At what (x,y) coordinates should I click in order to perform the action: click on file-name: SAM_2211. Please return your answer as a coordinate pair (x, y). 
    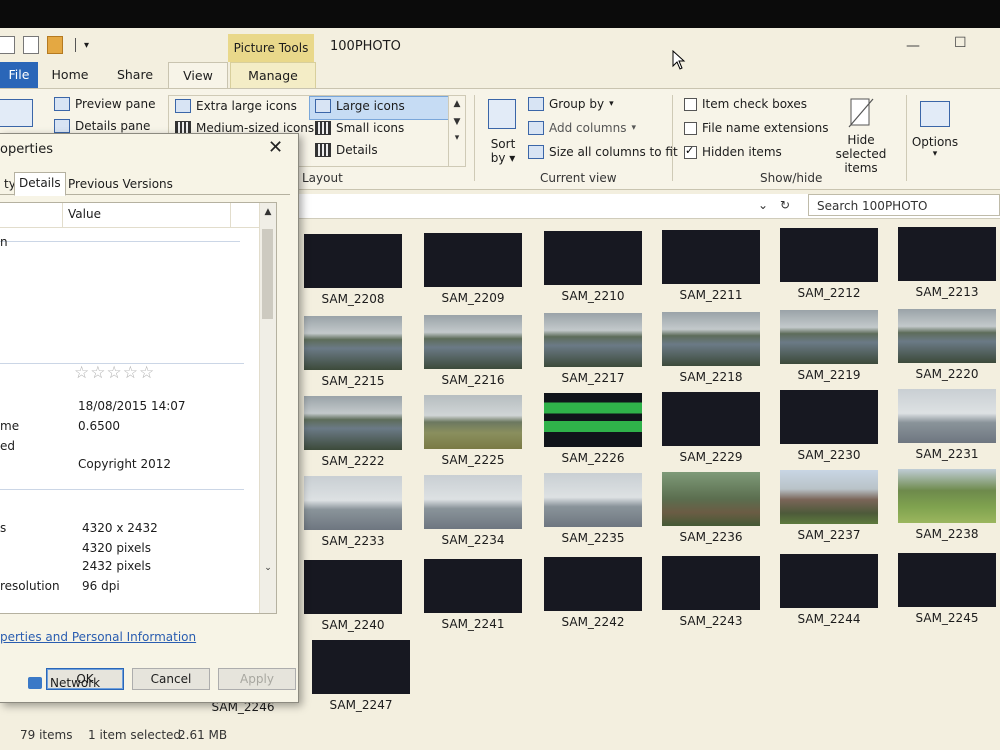
    Looking at the image, I should click on (711, 295).